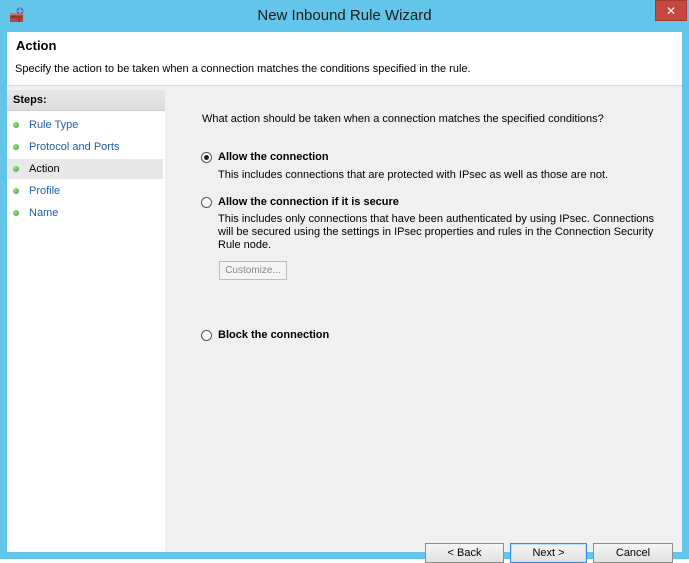 This screenshot has height=563, width=689. Describe the element at coordinates (206, 202) in the screenshot. I see `allow-if-secure-radio` at that location.